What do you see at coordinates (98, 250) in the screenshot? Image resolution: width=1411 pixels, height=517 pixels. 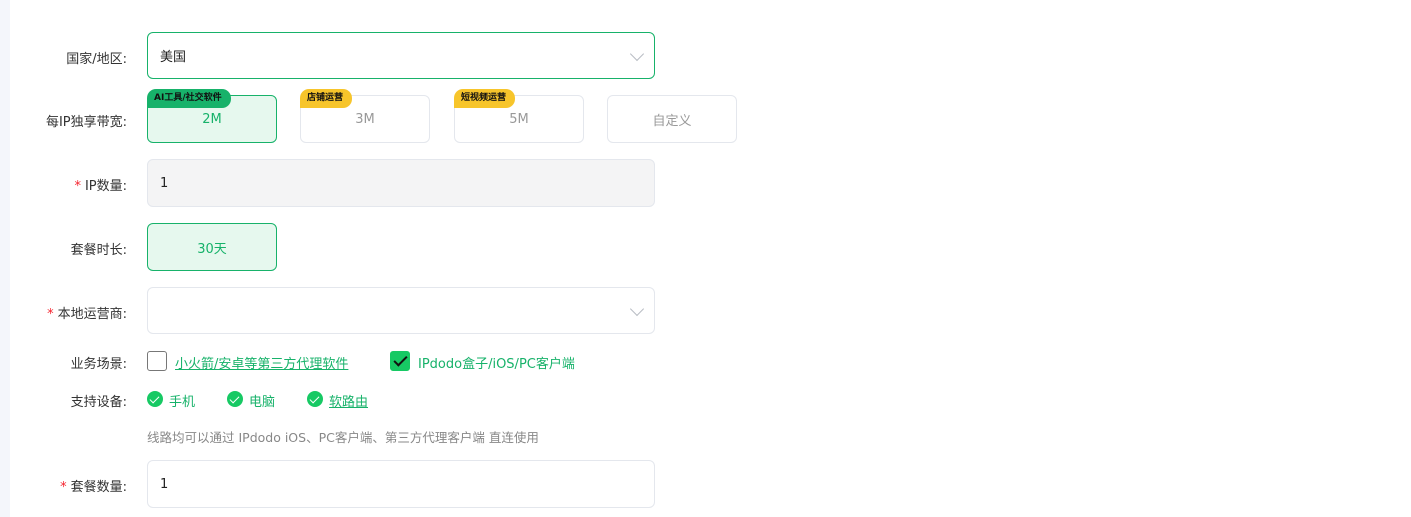 I see `duration-label: 套餐时长:` at bounding box center [98, 250].